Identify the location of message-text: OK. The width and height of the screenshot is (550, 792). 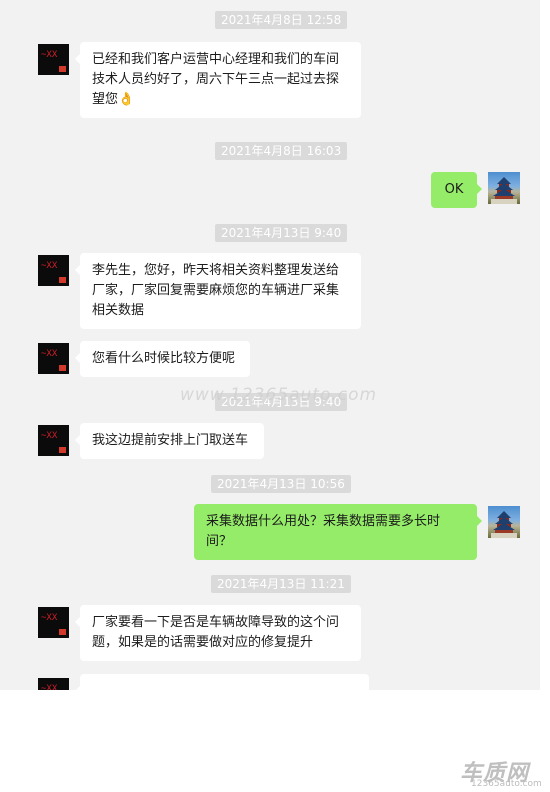
(454, 189).